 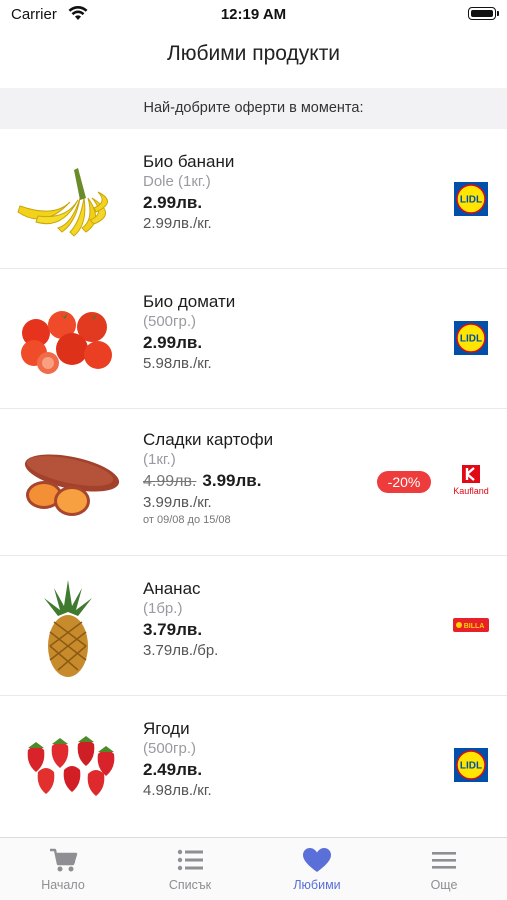 I want to click on cart-icon, so click(x=64, y=860).